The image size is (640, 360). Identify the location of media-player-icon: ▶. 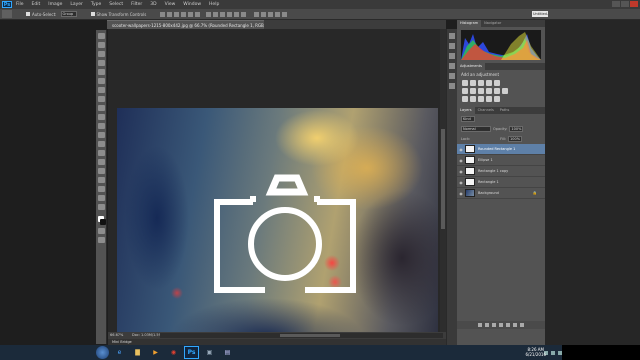
(155, 352).